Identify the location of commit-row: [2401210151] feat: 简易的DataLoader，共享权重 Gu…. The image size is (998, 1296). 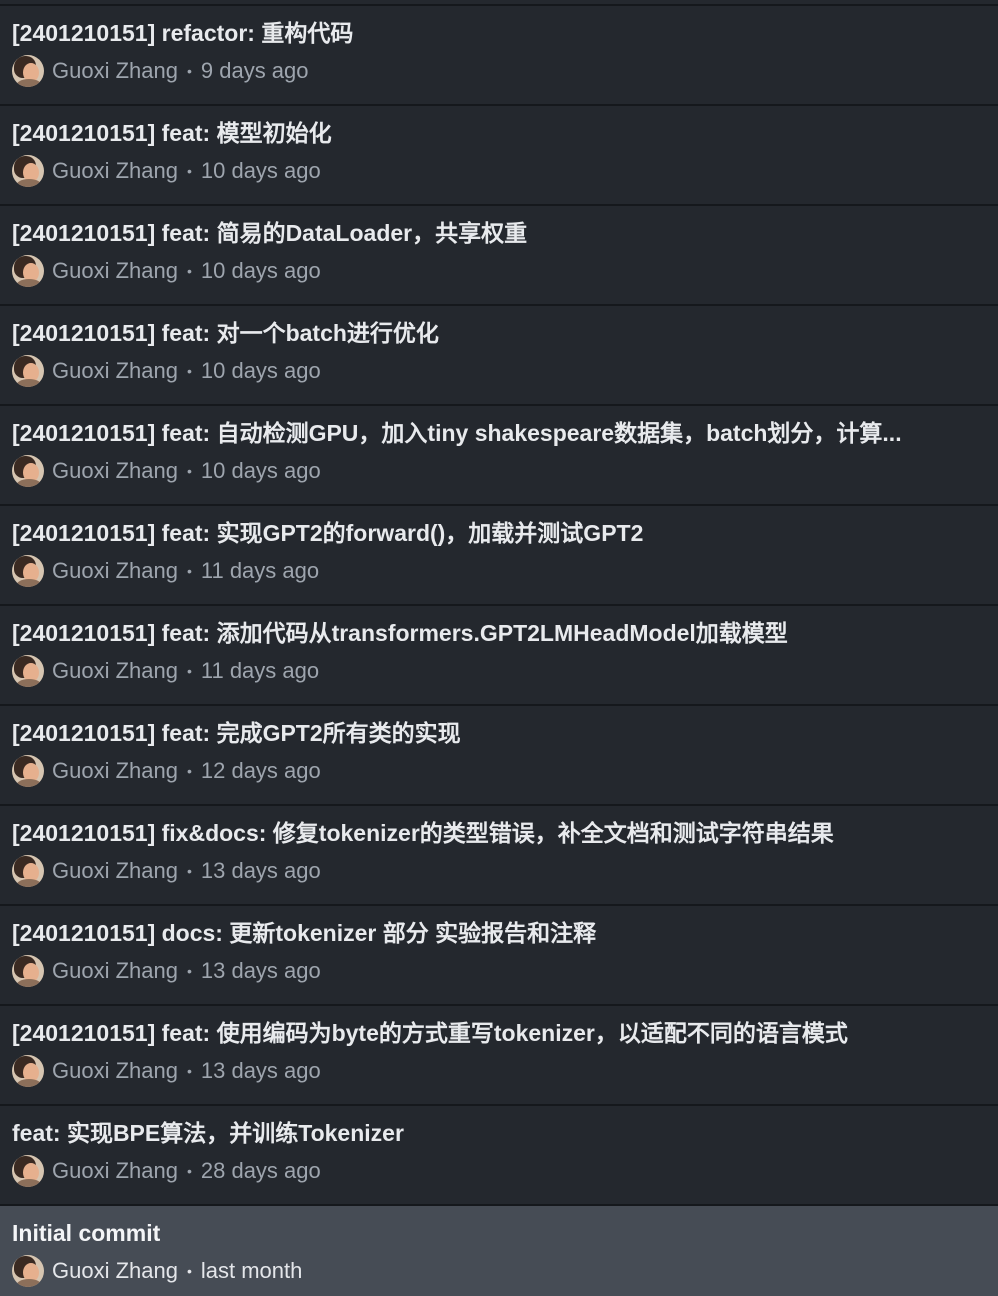
(499, 256).